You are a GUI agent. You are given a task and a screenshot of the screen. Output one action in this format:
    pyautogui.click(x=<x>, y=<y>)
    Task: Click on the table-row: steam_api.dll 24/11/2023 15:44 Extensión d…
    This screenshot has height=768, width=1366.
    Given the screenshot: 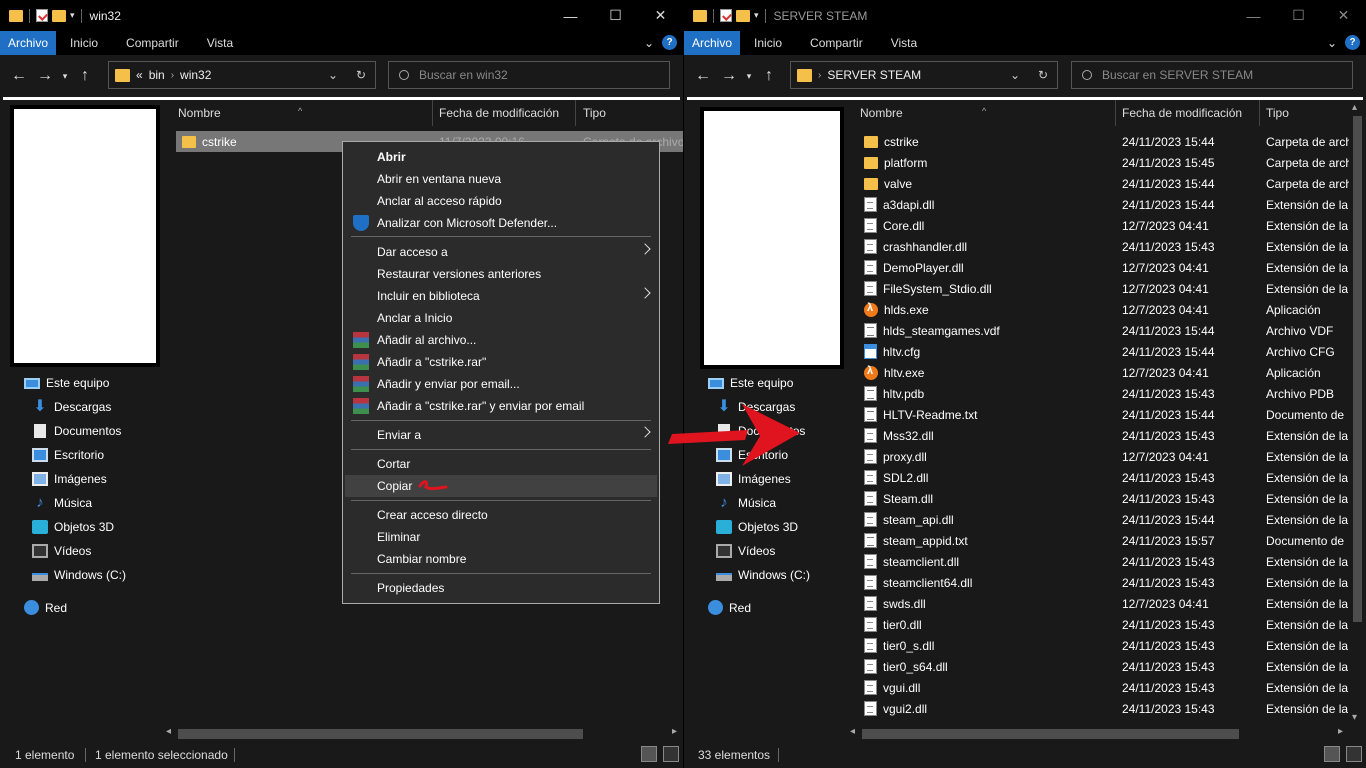 What is the action you would take?
    pyautogui.click(x=1106, y=519)
    